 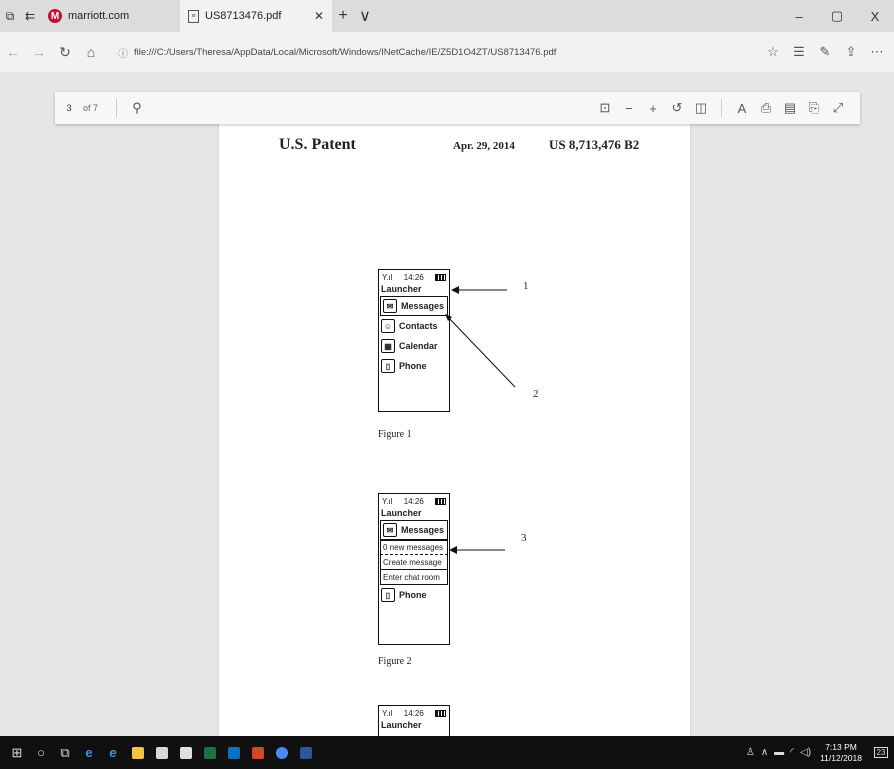 What do you see at coordinates (742, 108) in the screenshot?
I see `read-aloud-icon: A` at bounding box center [742, 108].